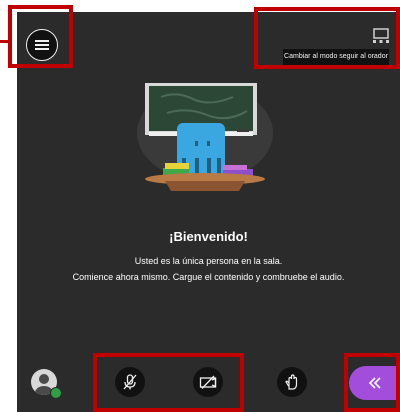  What do you see at coordinates (208, 261) in the screenshot?
I see `welcome-message-line1: Usted es la única persona en la sala.` at bounding box center [208, 261].